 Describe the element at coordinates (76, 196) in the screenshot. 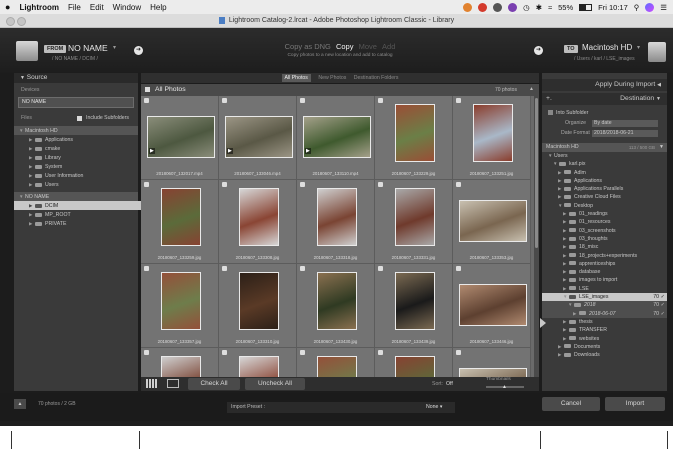

I see `volume-no-name: ▼ NO NAME` at that location.